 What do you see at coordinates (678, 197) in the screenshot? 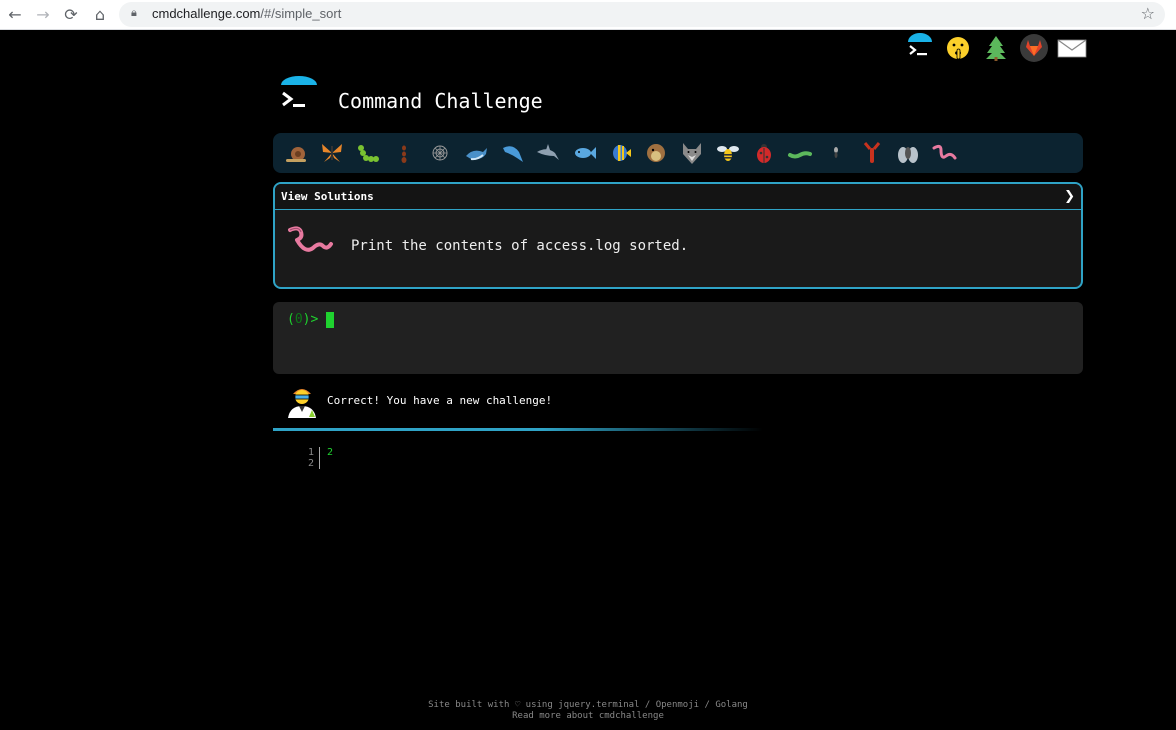
I see `view-solutions-header: View Solutions ❯` at bounding box center [678, 197].